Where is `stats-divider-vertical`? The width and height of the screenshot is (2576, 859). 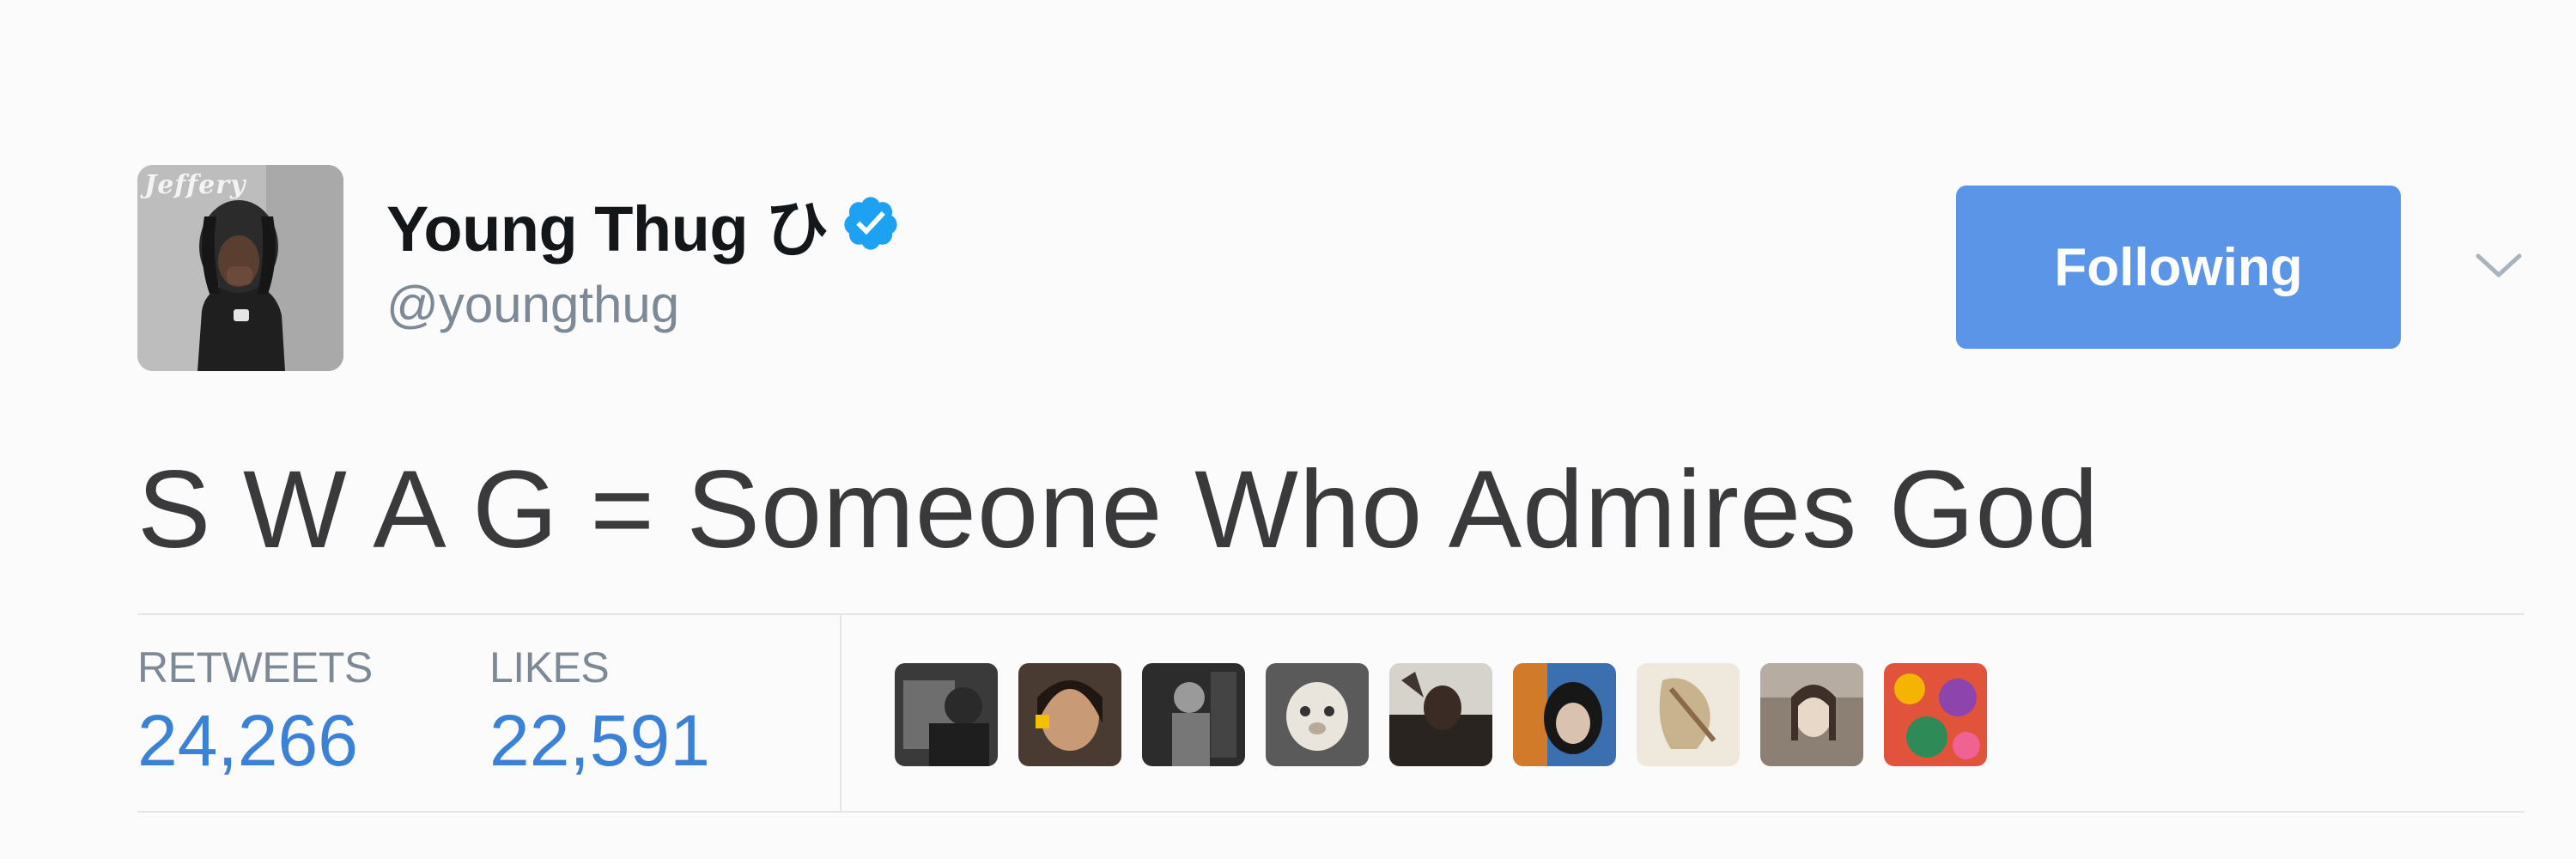
stats-divider-vertical is located at coordinates (841, 713).